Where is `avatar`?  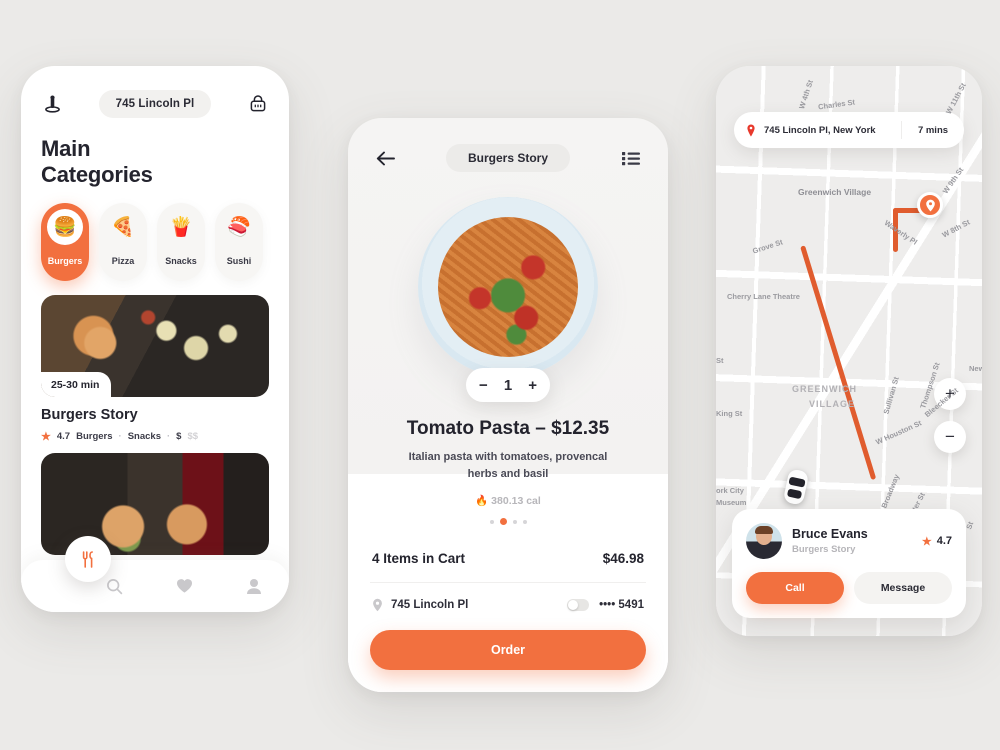 avatar is located at coordinates (764, 541).